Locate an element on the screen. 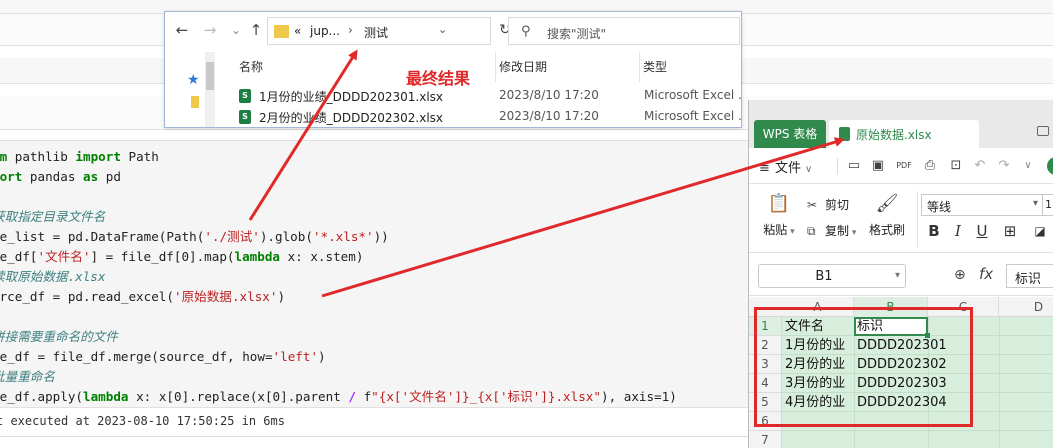  paste-button: 📋 粘贴 ▾ is located at coordinates (779, 215).